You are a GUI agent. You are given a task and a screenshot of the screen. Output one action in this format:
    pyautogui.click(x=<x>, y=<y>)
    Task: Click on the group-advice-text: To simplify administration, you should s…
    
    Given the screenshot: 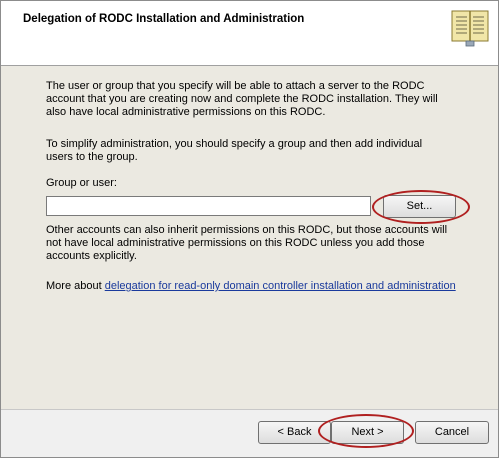 What is the action you would take?
    pyautogui.click(x=234, y=150)
    